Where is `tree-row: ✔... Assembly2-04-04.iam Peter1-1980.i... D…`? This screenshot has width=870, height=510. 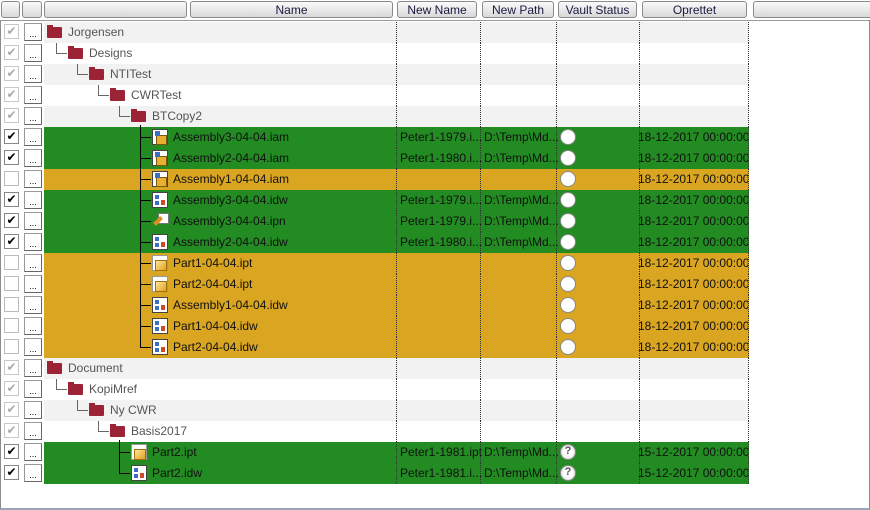
tree-row: ✔... Assembly2-04-04.iam Peter1-1980.i... D… is located at coordinates (435, 158).